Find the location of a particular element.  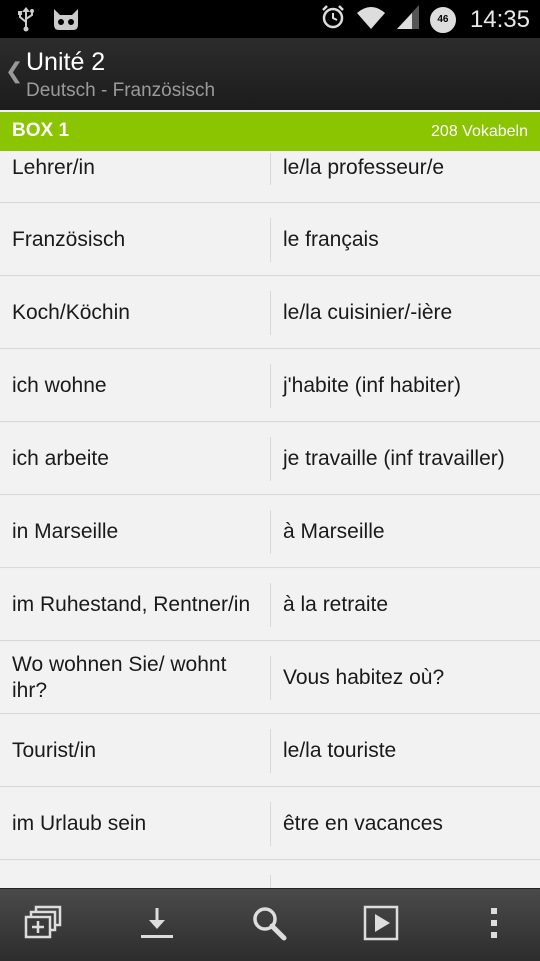

french-term: j'habite (inf habiter) is located at coordinates (372, 385).